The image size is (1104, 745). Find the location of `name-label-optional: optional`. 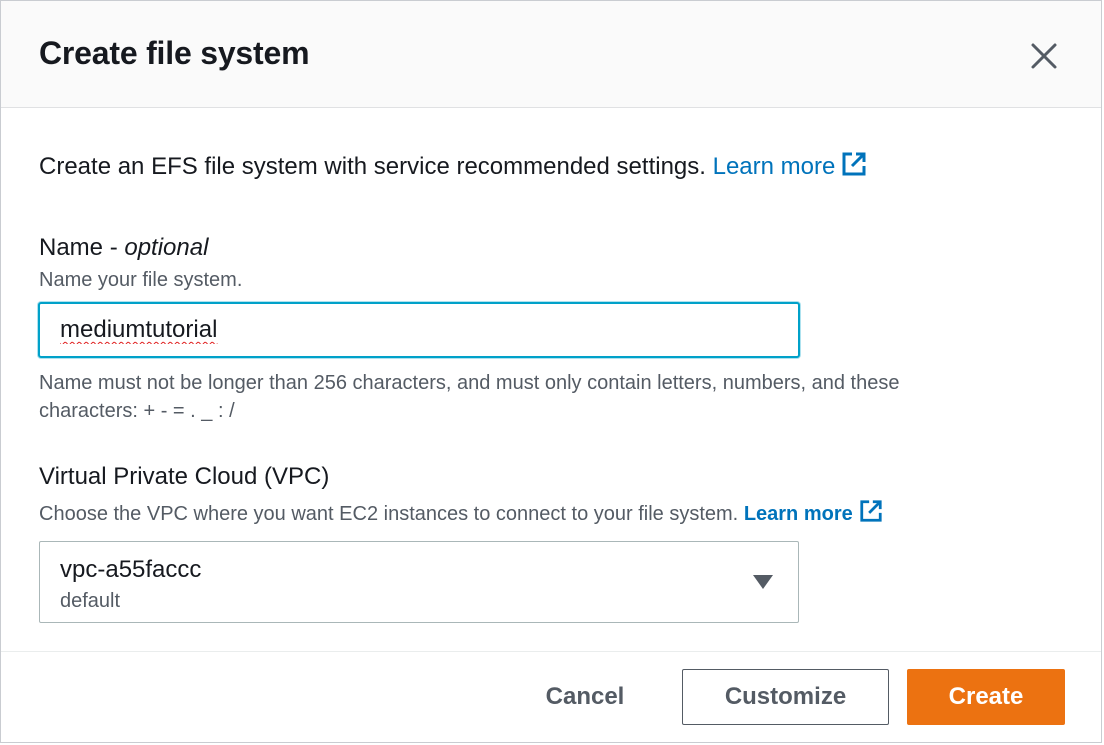

name-label-optional: optional is located at coordinates (166, 247).